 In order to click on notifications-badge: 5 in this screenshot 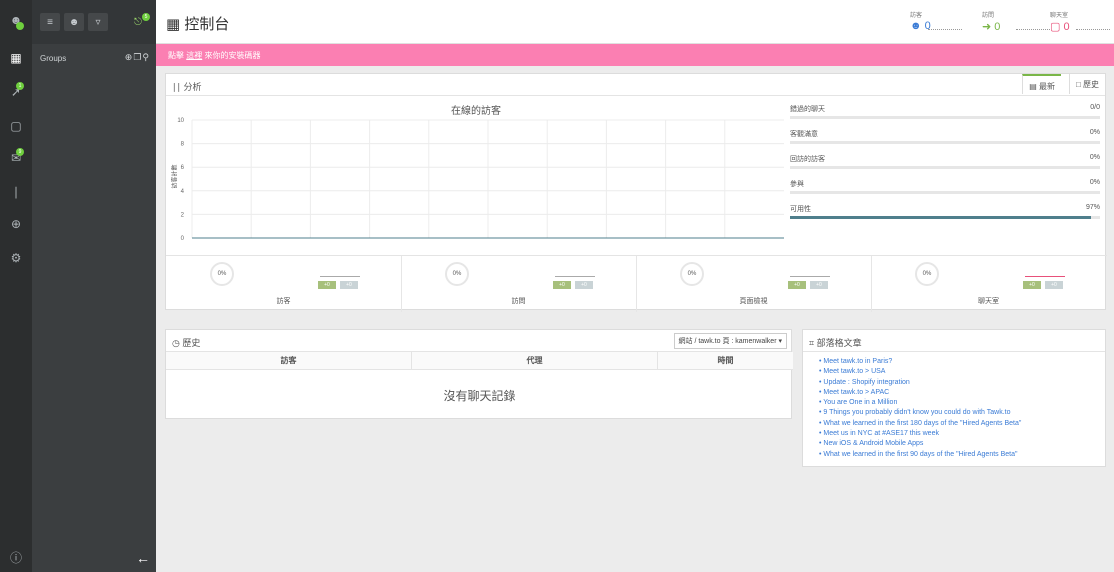, I will do `click(146, 17)`.